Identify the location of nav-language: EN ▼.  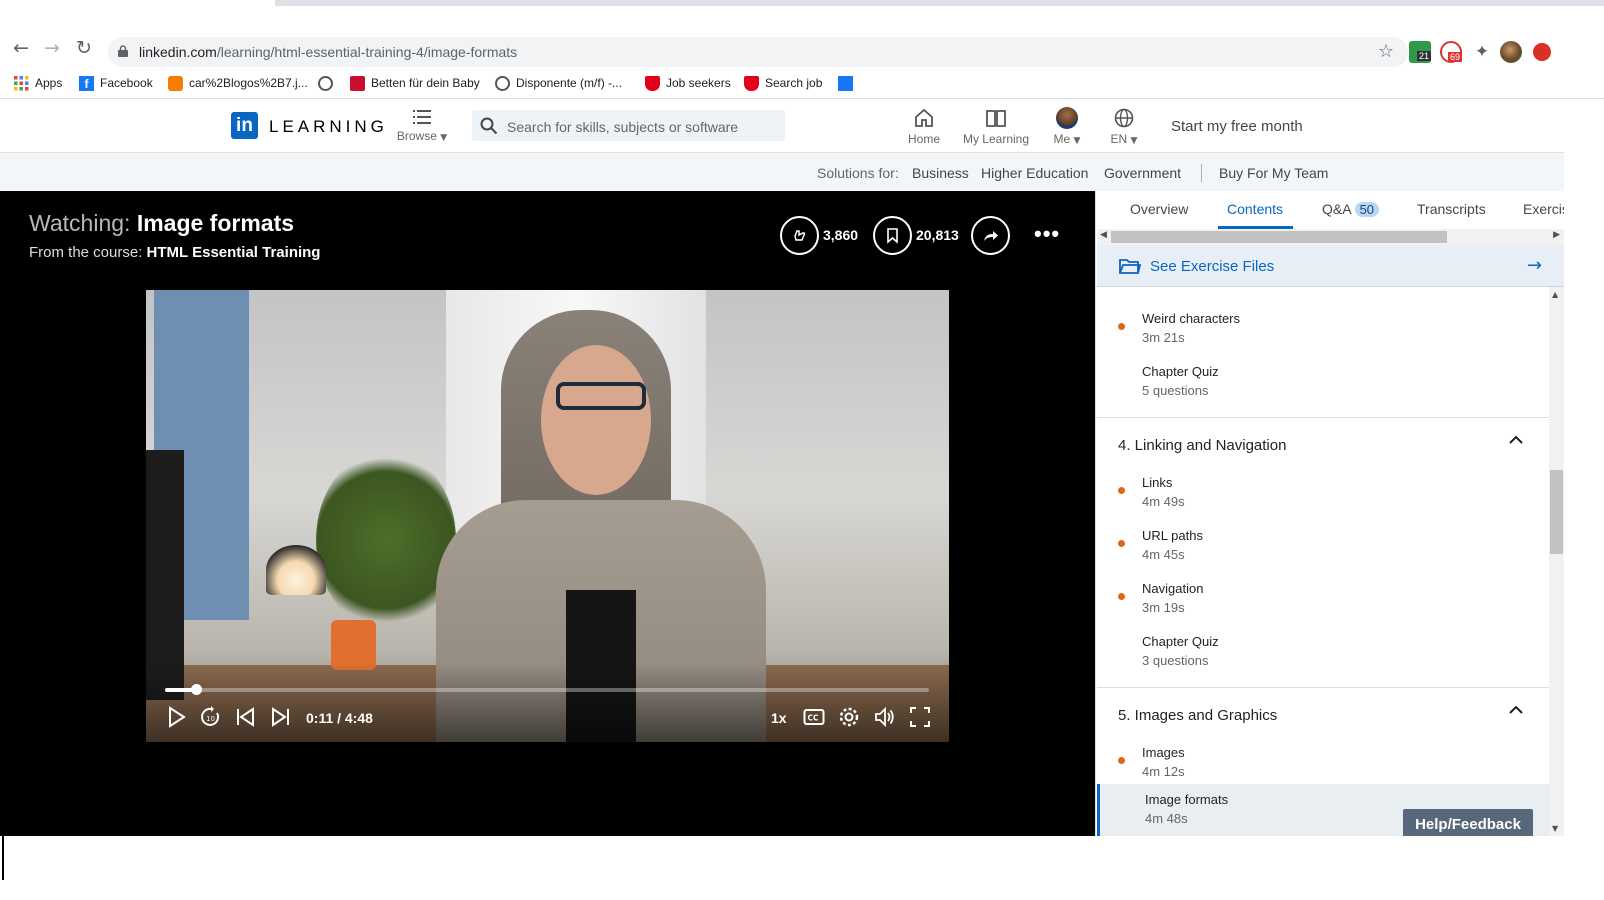
(1124, 128).